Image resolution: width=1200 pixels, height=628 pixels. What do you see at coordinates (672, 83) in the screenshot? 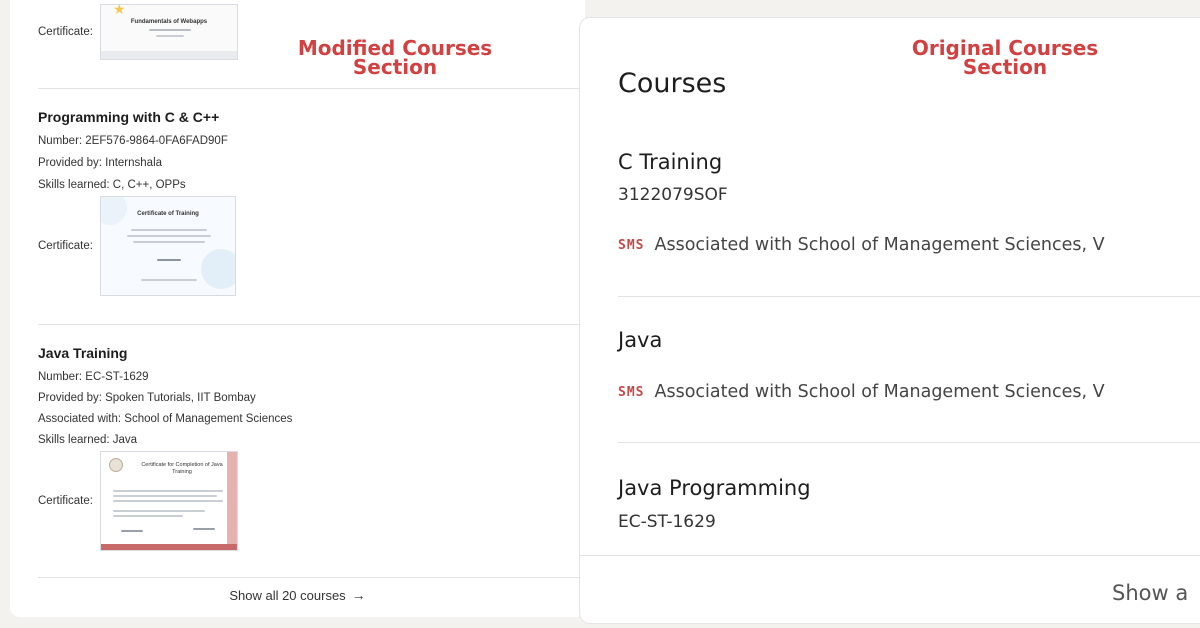
I see `courses-heading: Courses` at bounding box center [672, 83].